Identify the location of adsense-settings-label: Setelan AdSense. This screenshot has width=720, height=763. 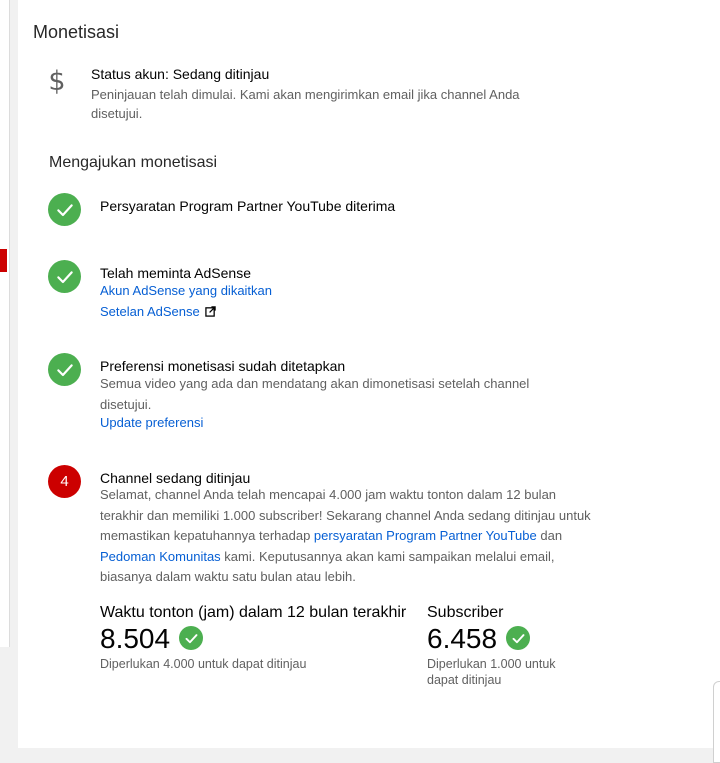
(150, 311).